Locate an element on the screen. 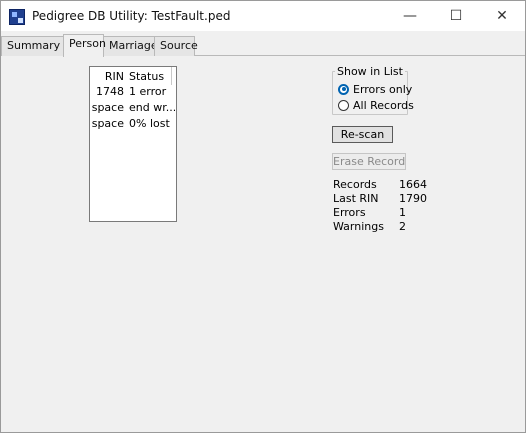 The width and height of the screenshot is (526, 433). all-records-radio: All Records is located at coordinates (376, 105).